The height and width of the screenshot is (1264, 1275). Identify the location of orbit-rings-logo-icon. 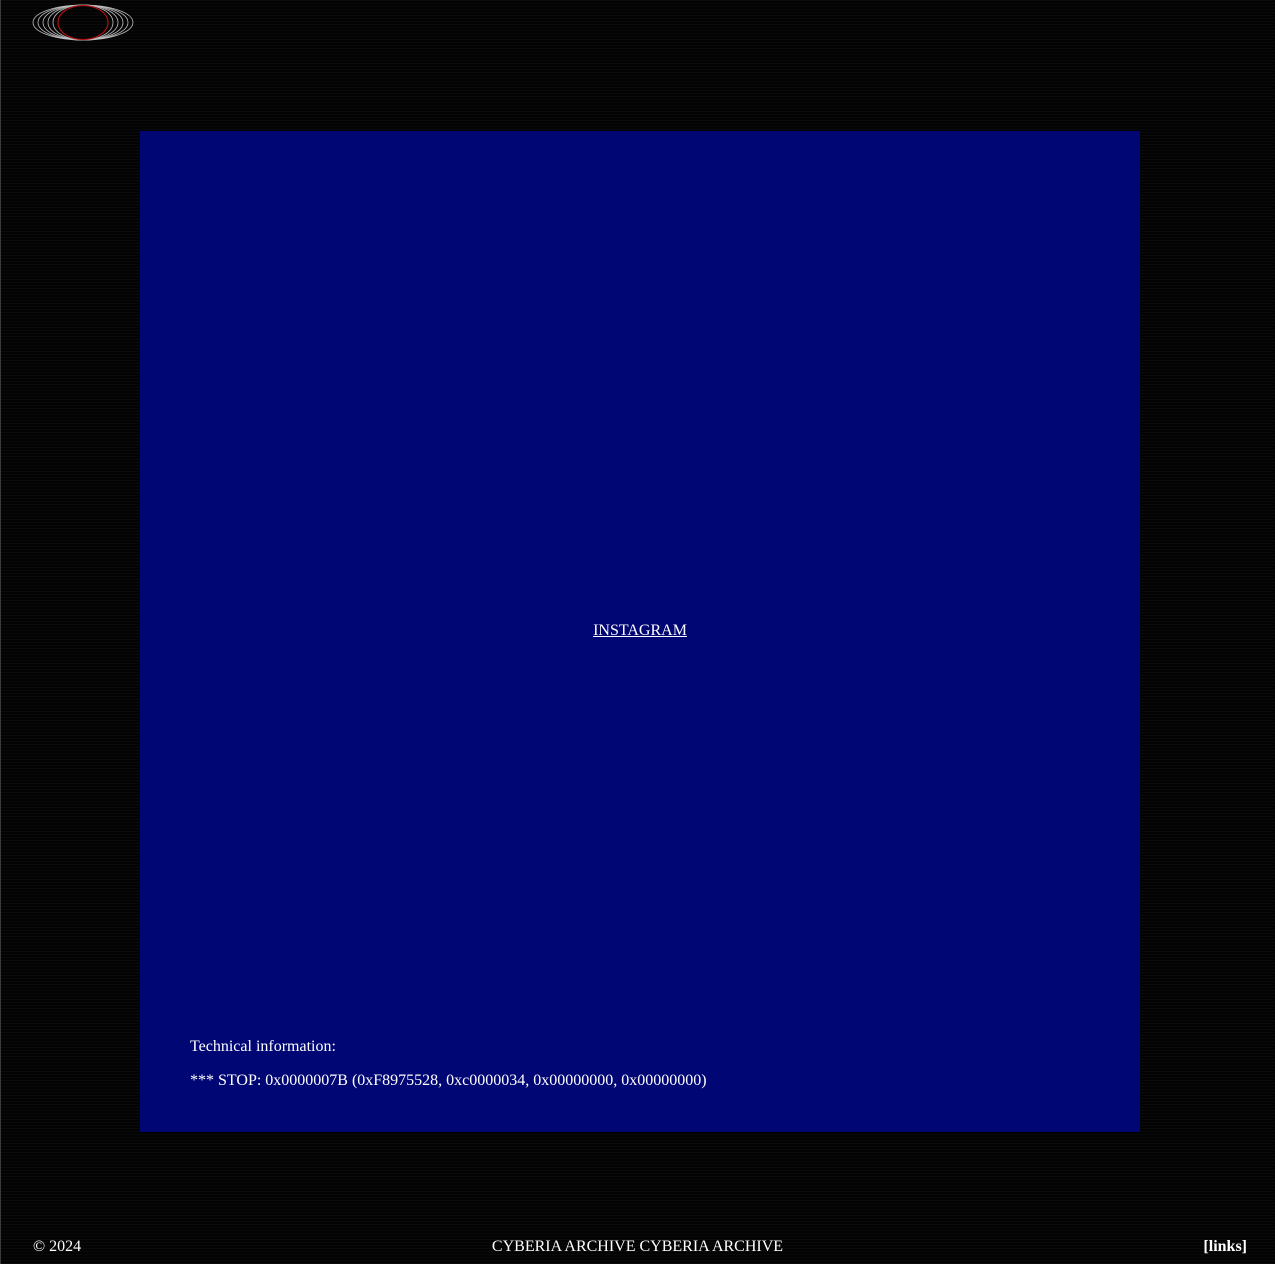
(83, 22).